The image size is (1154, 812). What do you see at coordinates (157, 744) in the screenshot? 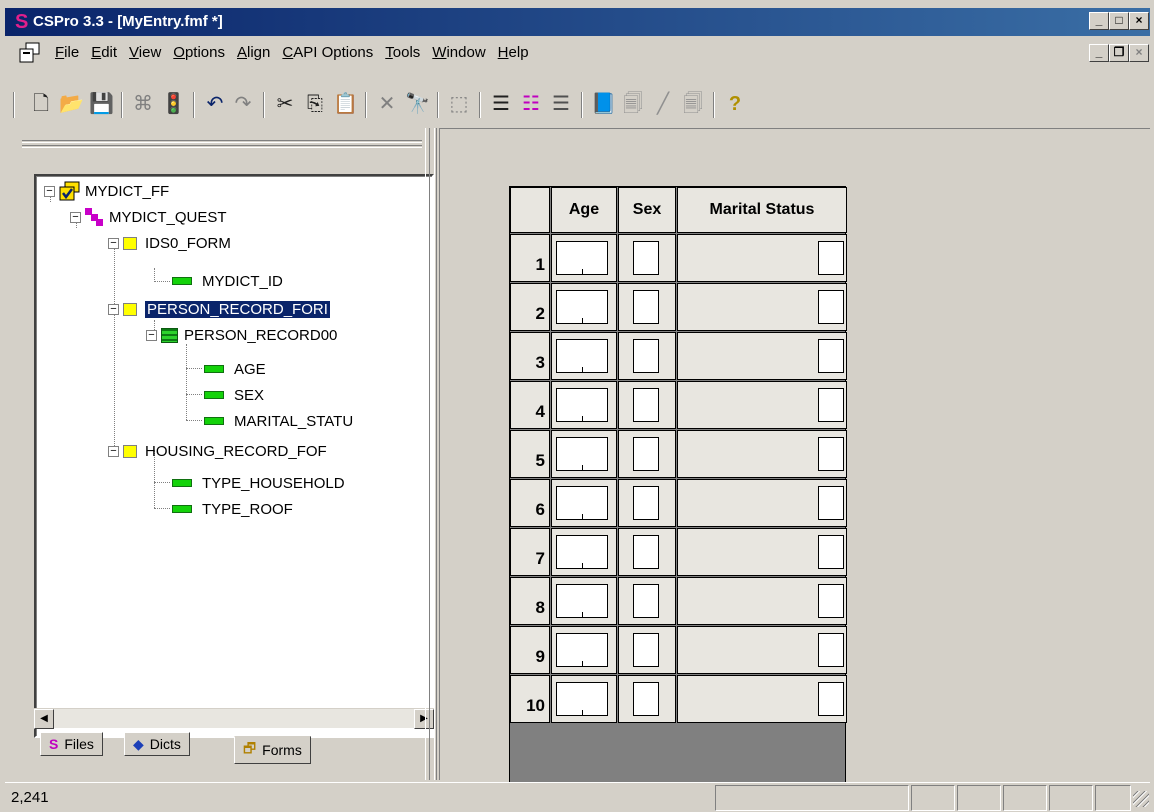
I see `tab-dicts: ◆ Dicts` at bounding box center [157, 744].